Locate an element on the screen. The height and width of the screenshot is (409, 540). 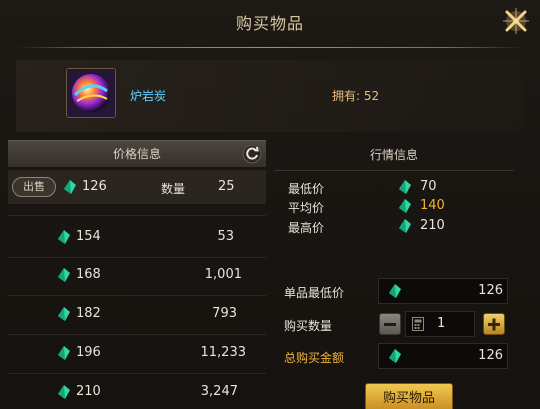
unit-price-value: 126 is located at coordinates (490, 290).